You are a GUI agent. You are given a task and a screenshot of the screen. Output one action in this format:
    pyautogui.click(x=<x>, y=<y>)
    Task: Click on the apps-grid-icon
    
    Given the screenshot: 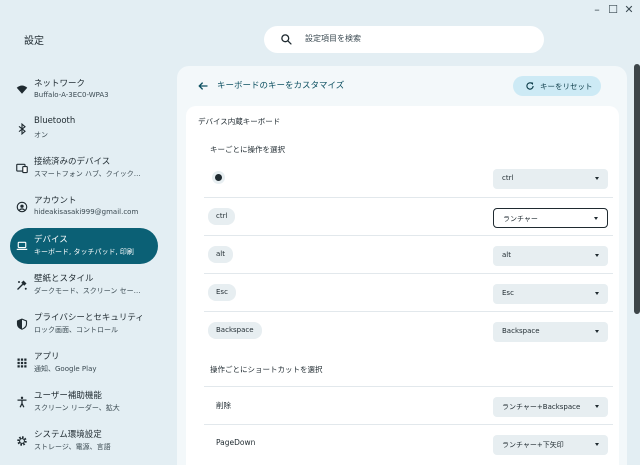 What is the action you would take?
    pyautogui.click(x=22, y=363)
    